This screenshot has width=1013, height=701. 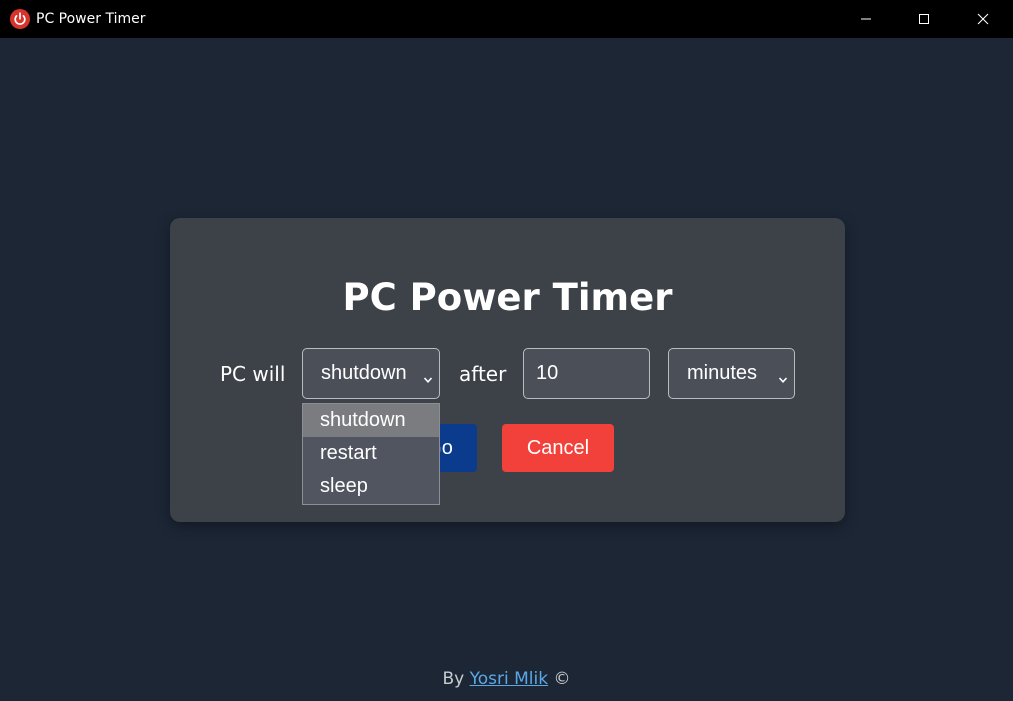 I want to click on minimize-button, so click(x=866, y=19).